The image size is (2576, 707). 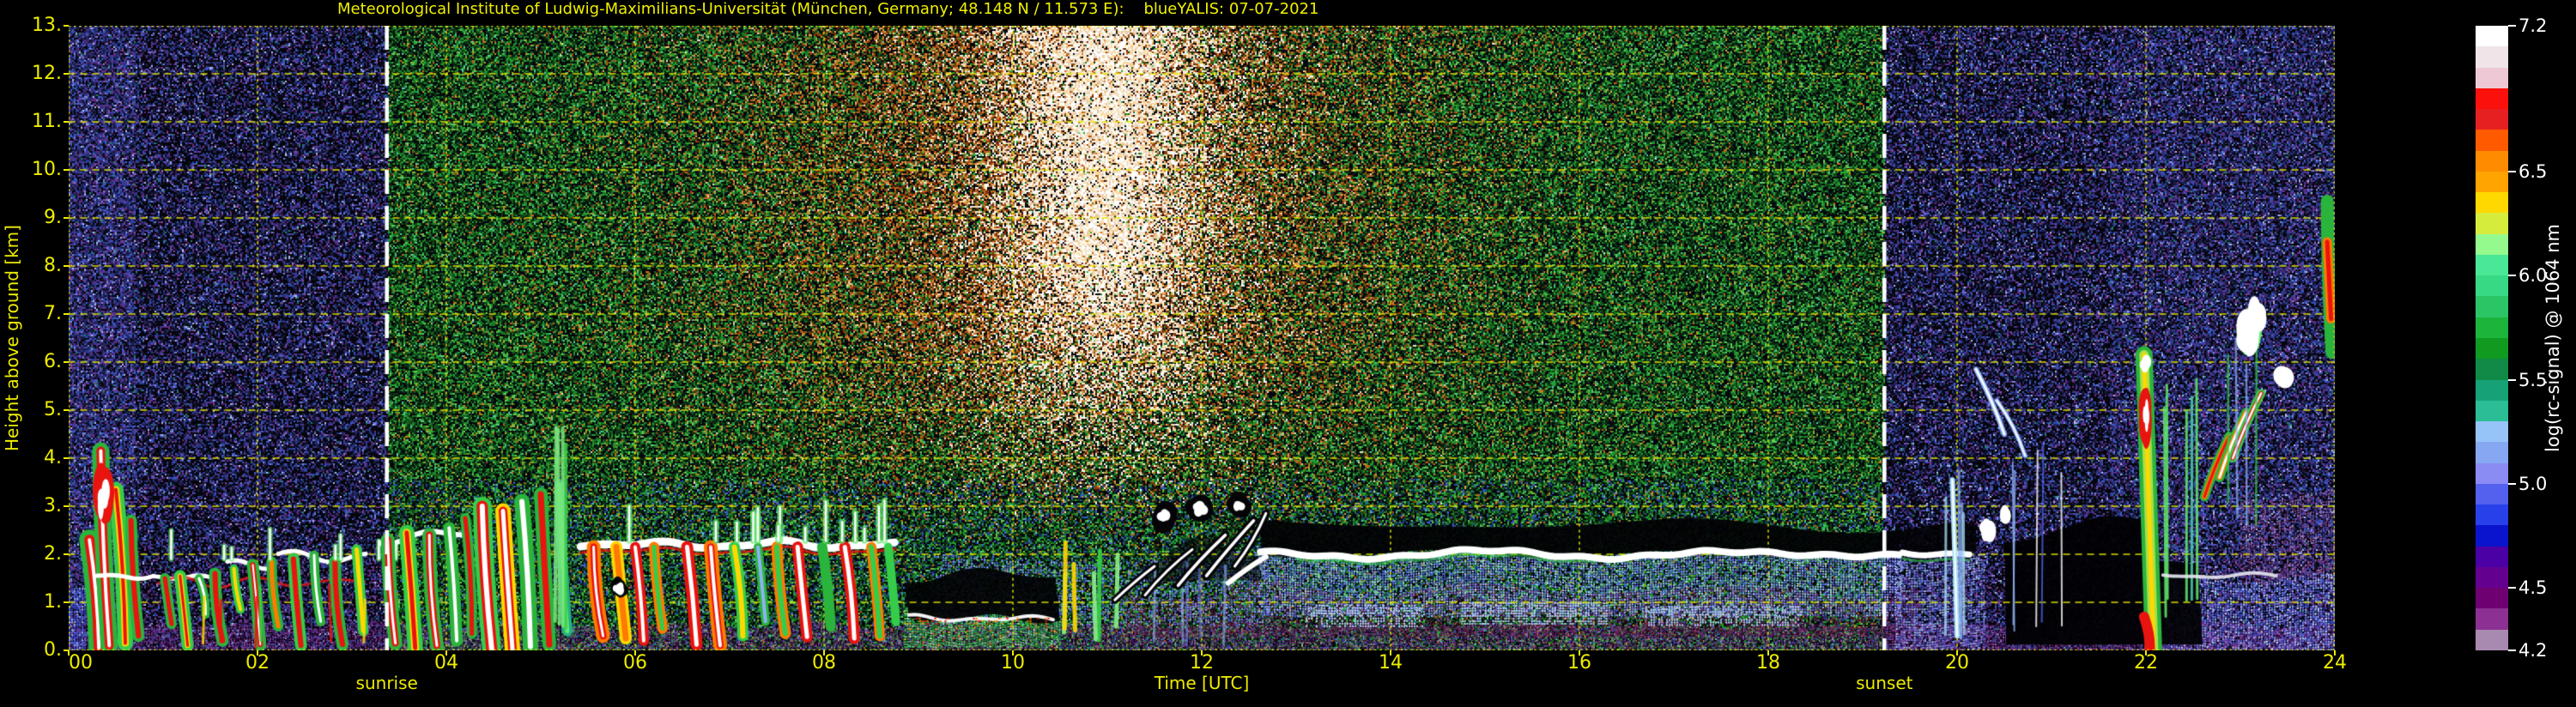 What do you see at coordinates (2533, 588) in the screenshot?
I see `colorbar-tick-label: 4.5` at bounding box center [2533, 588].